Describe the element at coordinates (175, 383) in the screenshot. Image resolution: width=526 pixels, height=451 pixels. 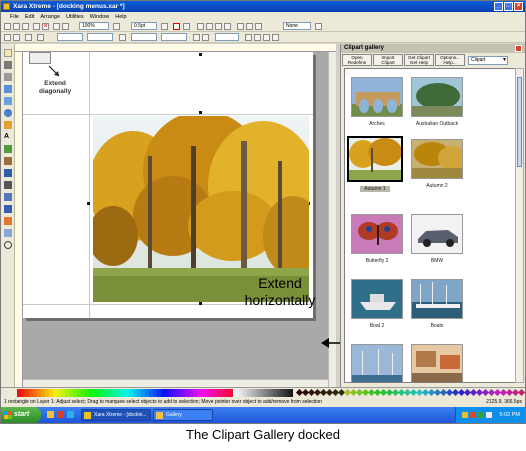
I see `horizontal-scrollbar` at that location.